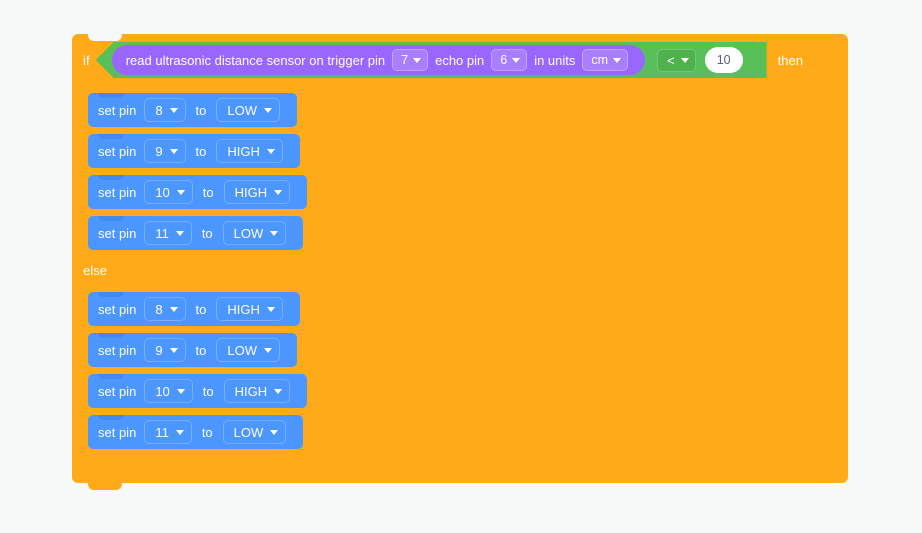 The width and height of the screenshot is (922, 533). I want to click on operator-group: < 10, so click(694, 60).